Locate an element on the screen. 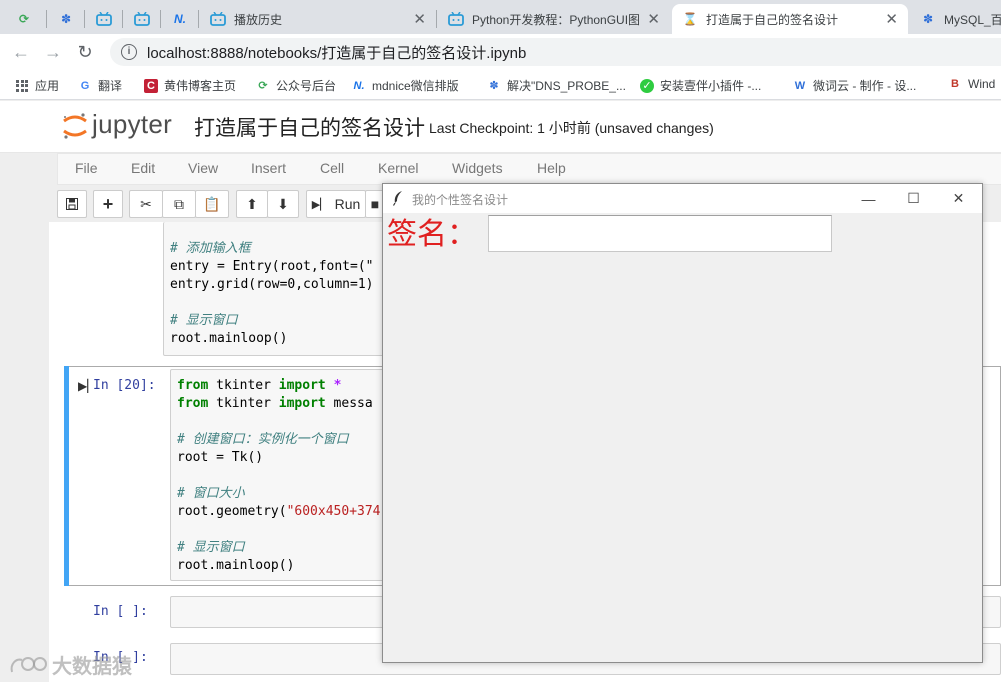 The image size is (1001, 682). run-label: Run is located at coordinates (347, 204).